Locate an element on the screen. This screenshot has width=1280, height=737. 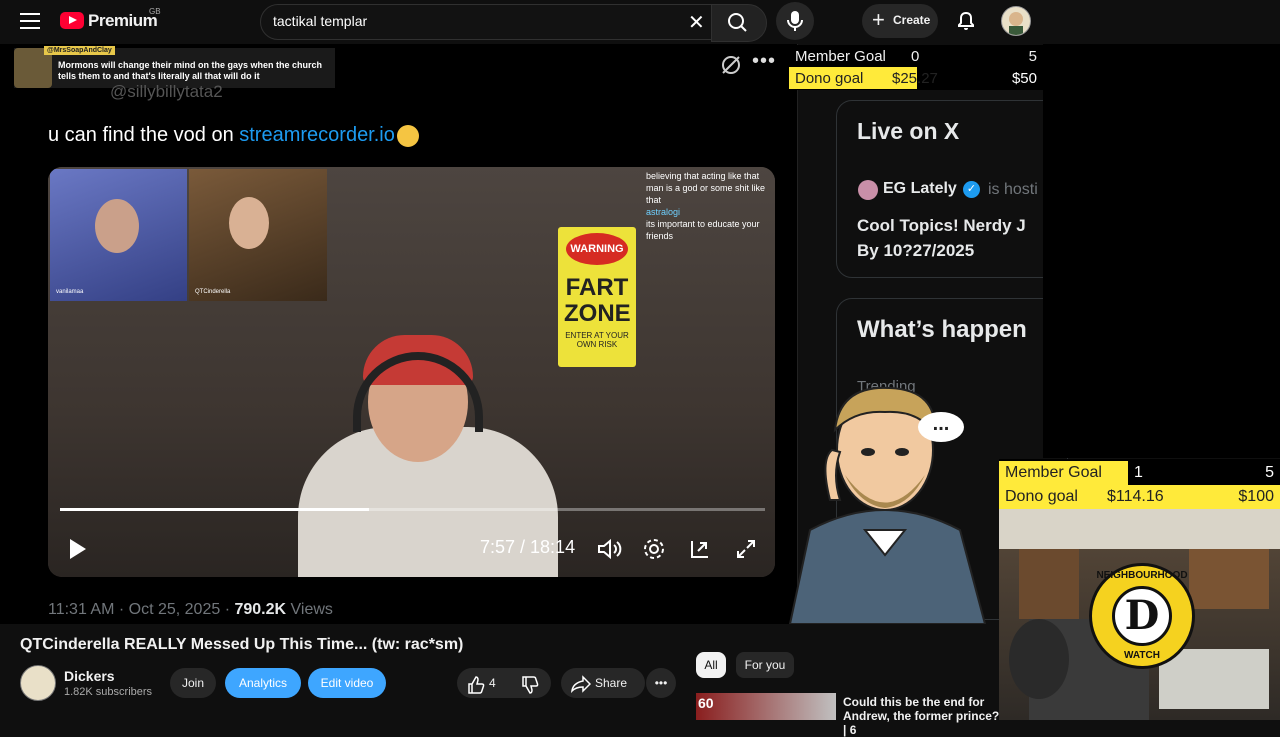
like-count: 4 is located at coordinates (492, 683).